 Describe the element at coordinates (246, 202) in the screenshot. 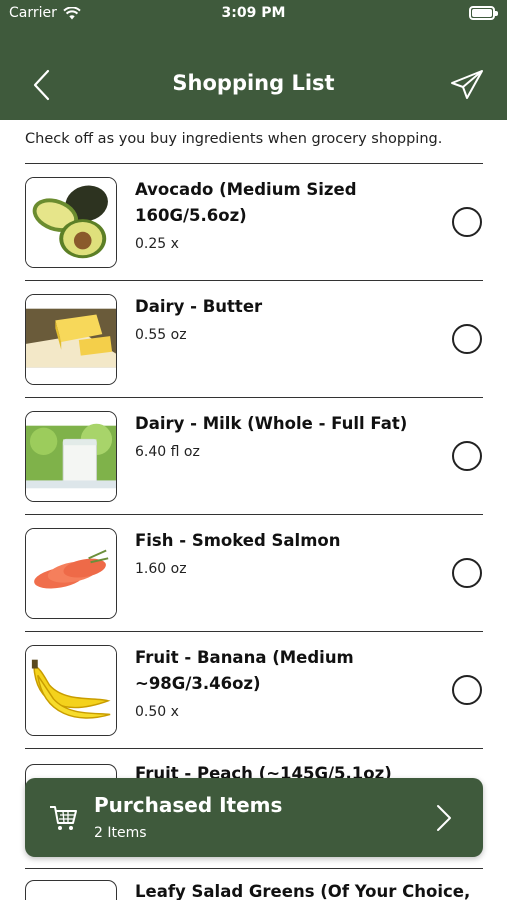

I see `item-name: Avocado (Medium Sized 160G/5.6oz)` at that location.